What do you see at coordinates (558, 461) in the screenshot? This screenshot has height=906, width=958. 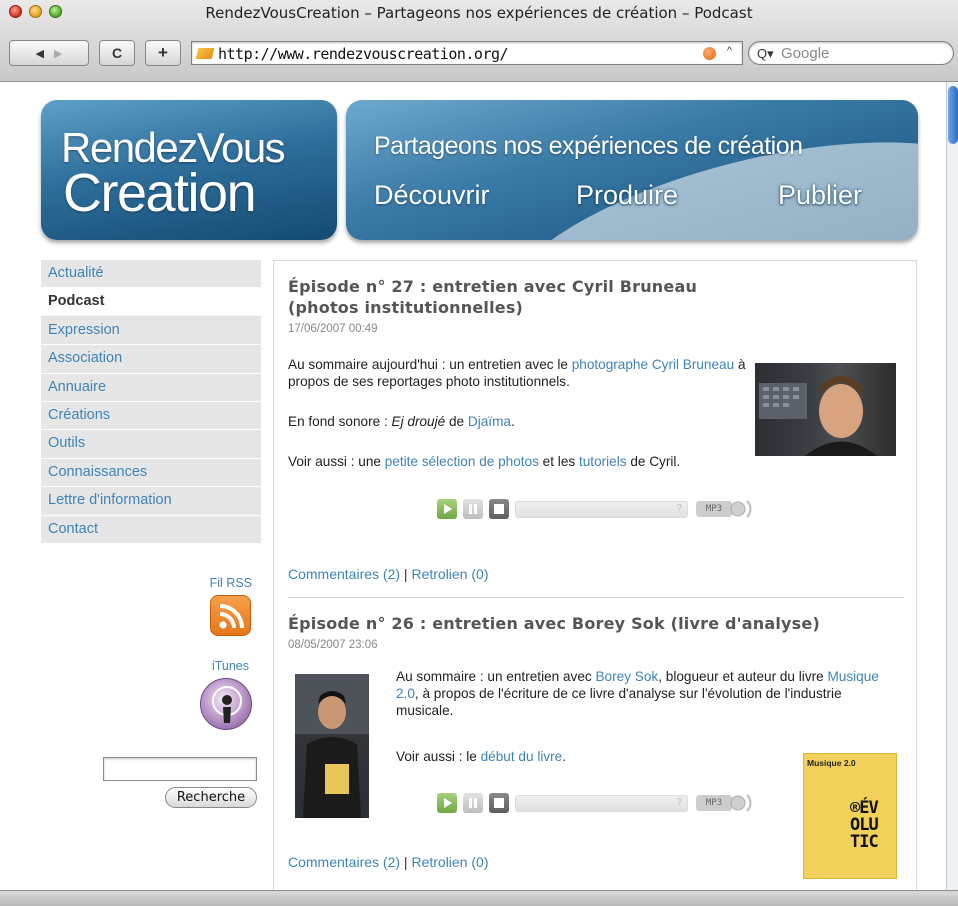 I see `see-text: et les` at bounding box center [558, 461].